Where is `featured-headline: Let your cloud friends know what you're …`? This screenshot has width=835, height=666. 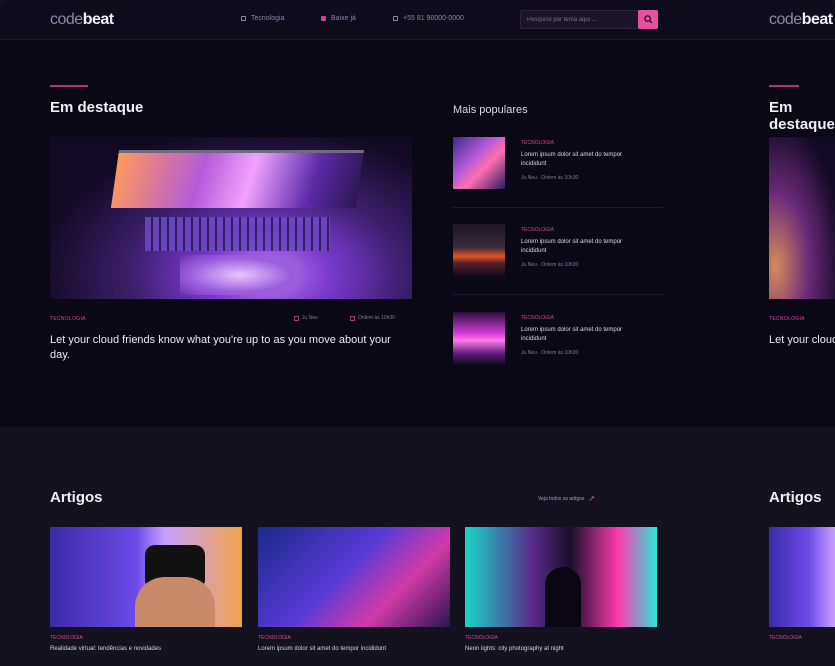 featured-headline: Let your cloud friends know what you're … is located at coordinates (230, 348).